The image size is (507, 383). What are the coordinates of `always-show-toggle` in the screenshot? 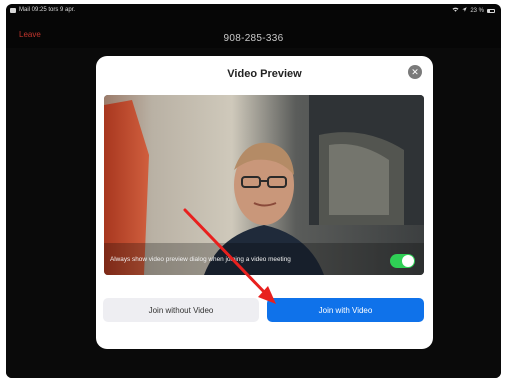 It's located at (402, 261).